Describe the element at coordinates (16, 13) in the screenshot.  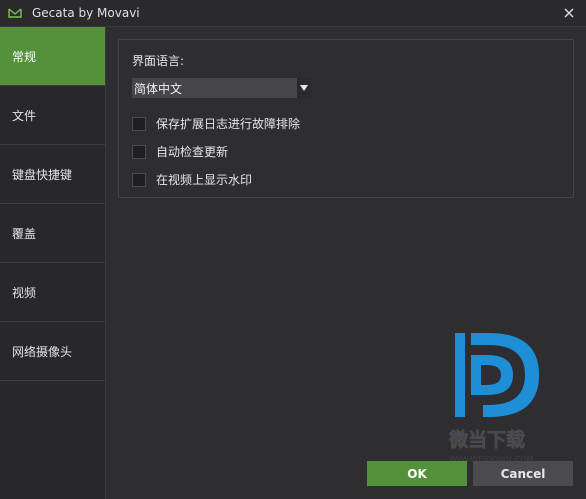
I see `gecata-logo-icon` at that location.